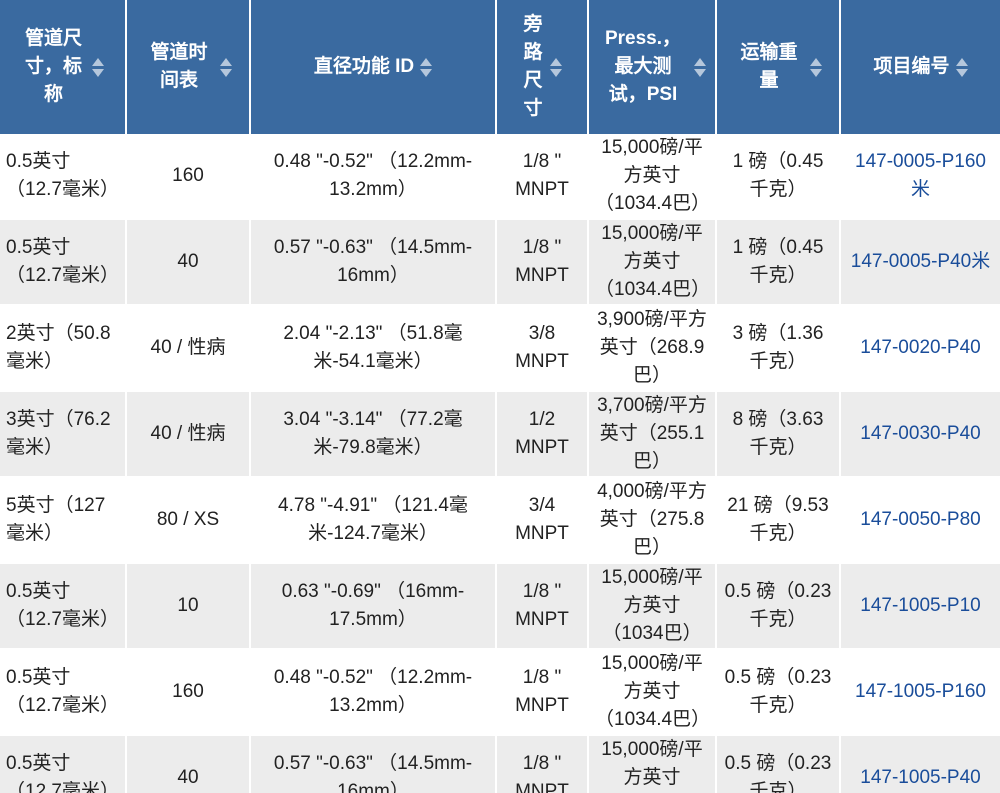  I want to click on cell-bypass-size: 1/2 MNPT, so click(542, 434).